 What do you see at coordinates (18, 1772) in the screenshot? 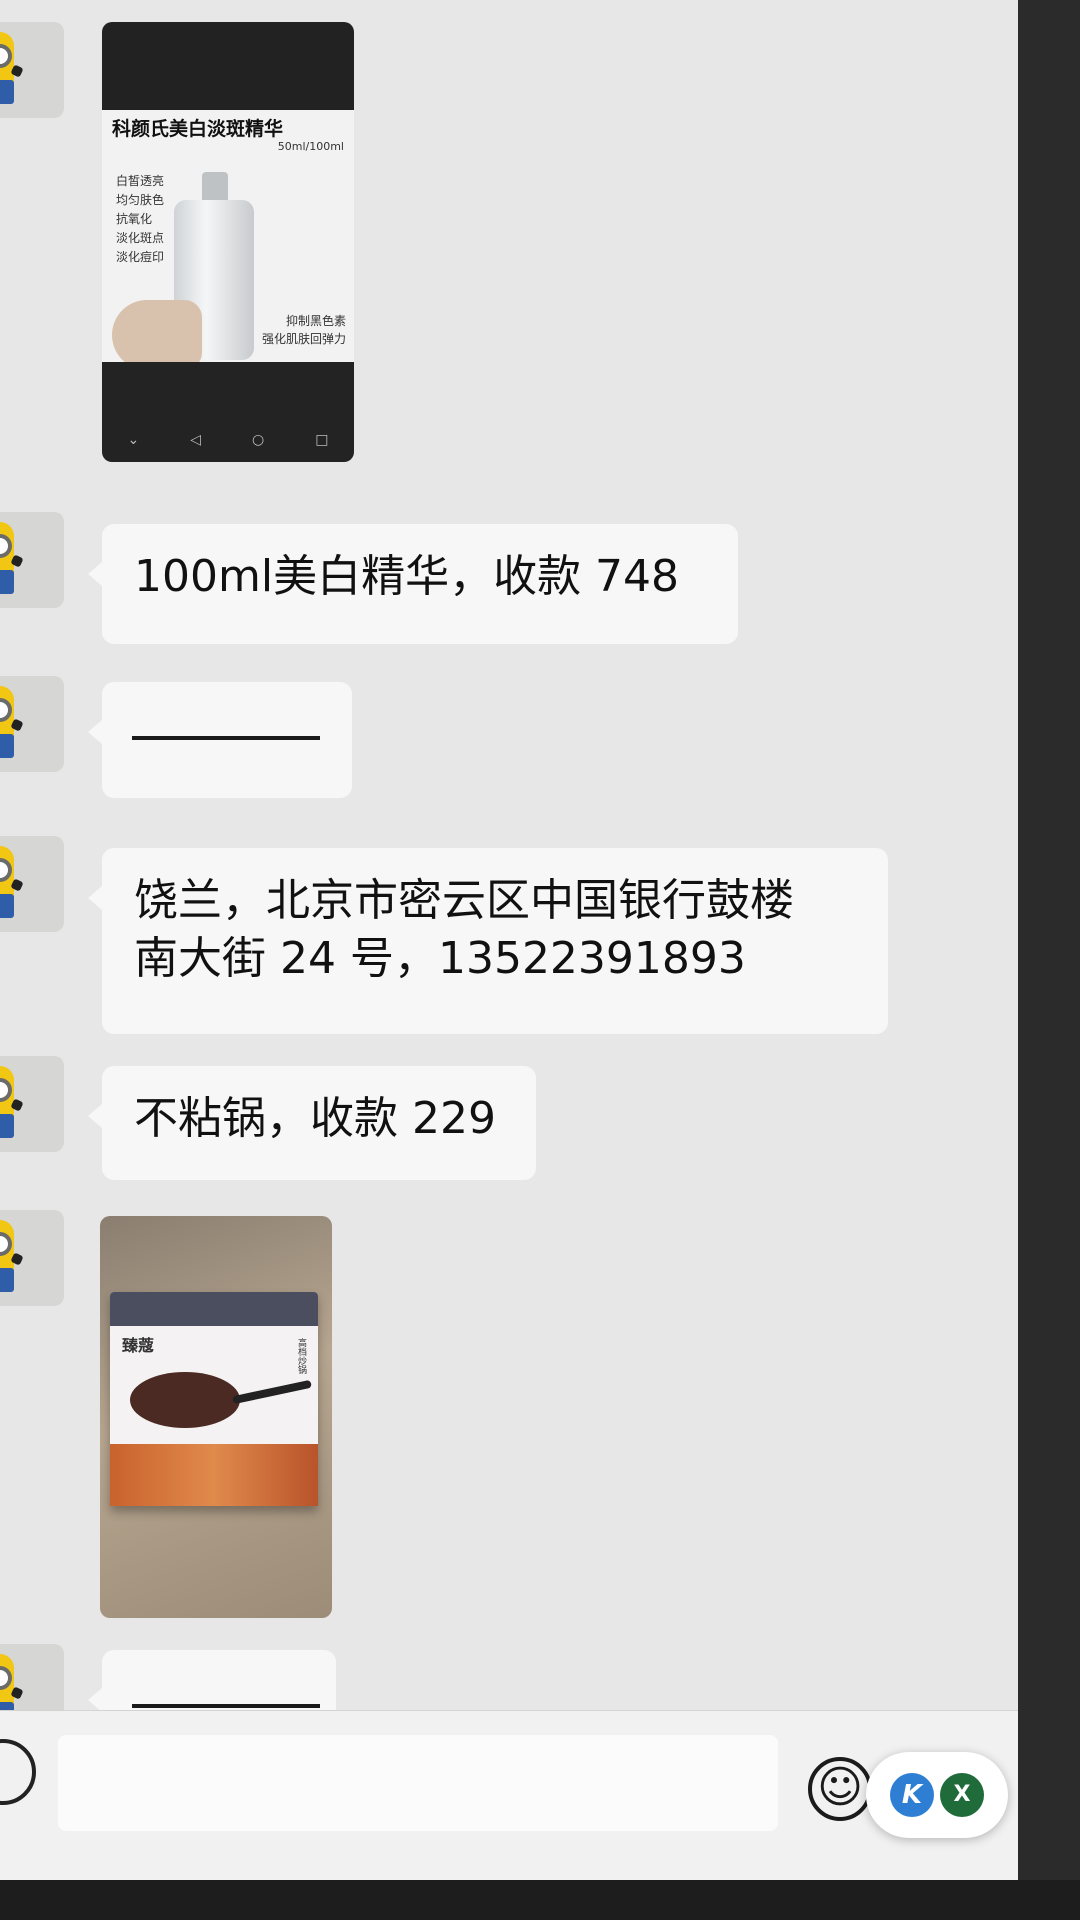
I see `voice-icon` at bounding box center [18, 1772].